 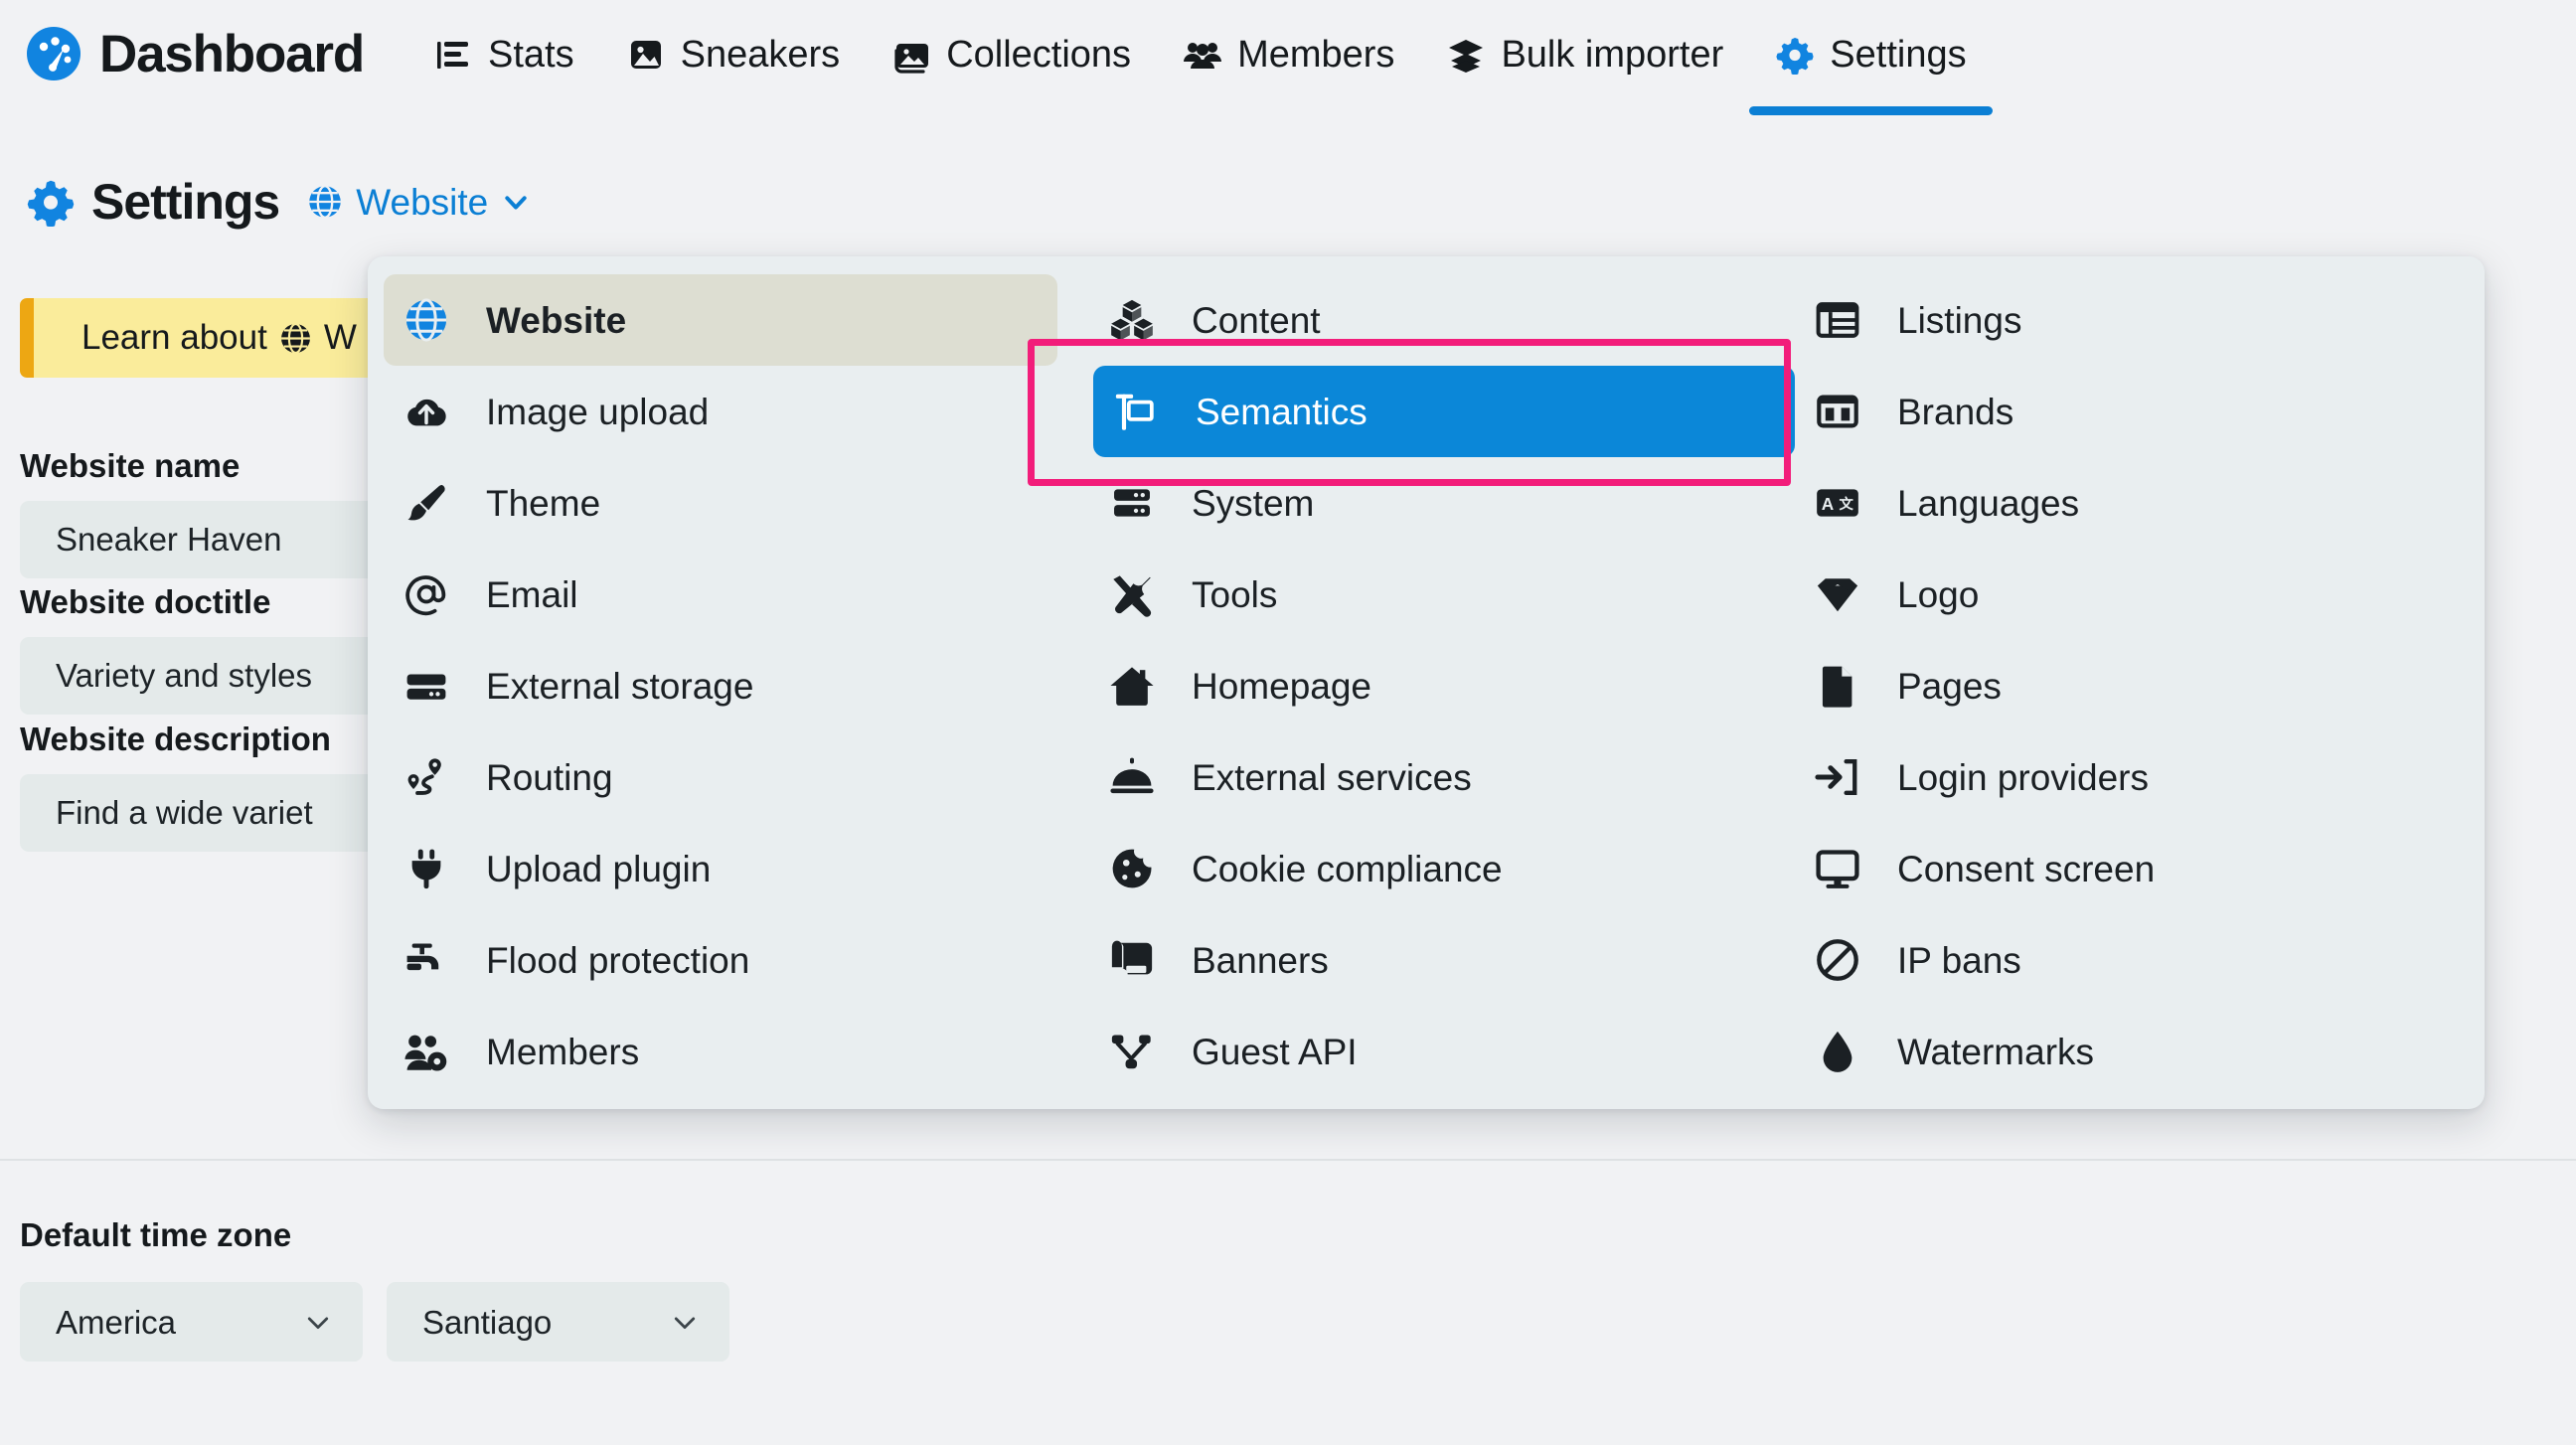 I want to click on menu-item-label: Brands, so click(x=1955, y=411).